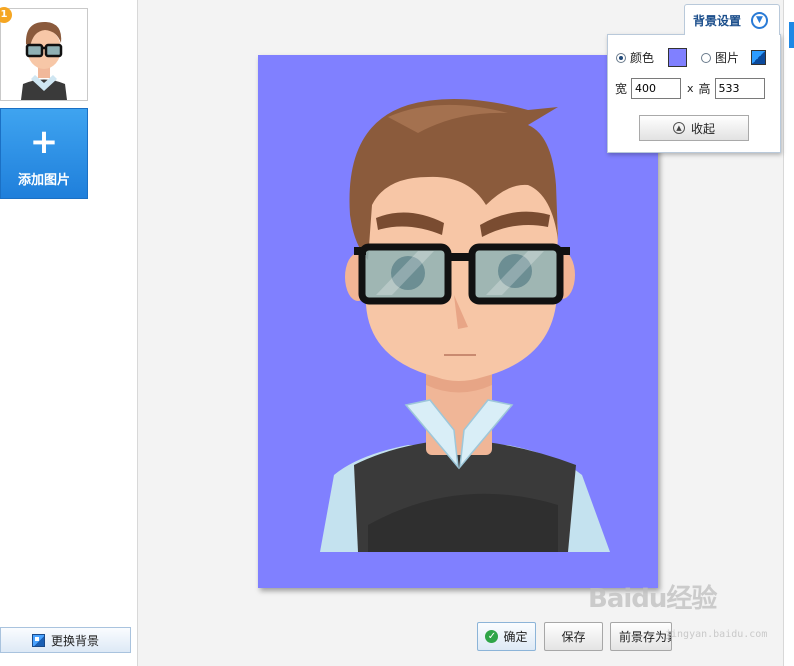 This screenshot has height=666, width=794. I want to click on background-settings-panel: 颜色 图片 宽 x 高 ▲ 收起, so click(694, 93).